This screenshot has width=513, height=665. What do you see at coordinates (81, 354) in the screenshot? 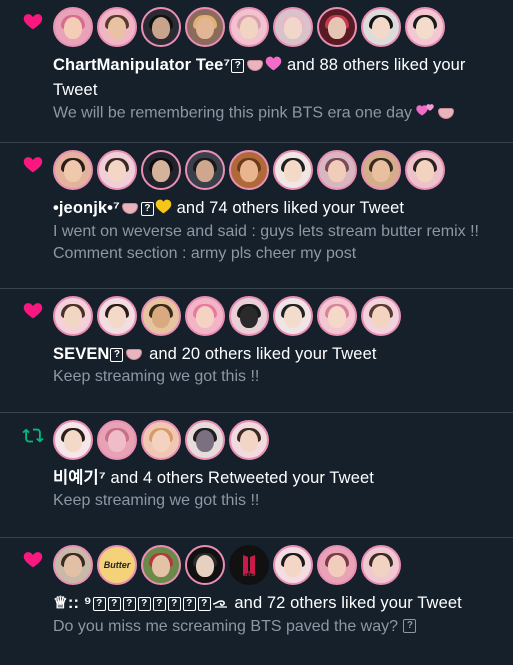
I see `actor-name: SEVEN` at bounding box center [81, 354].